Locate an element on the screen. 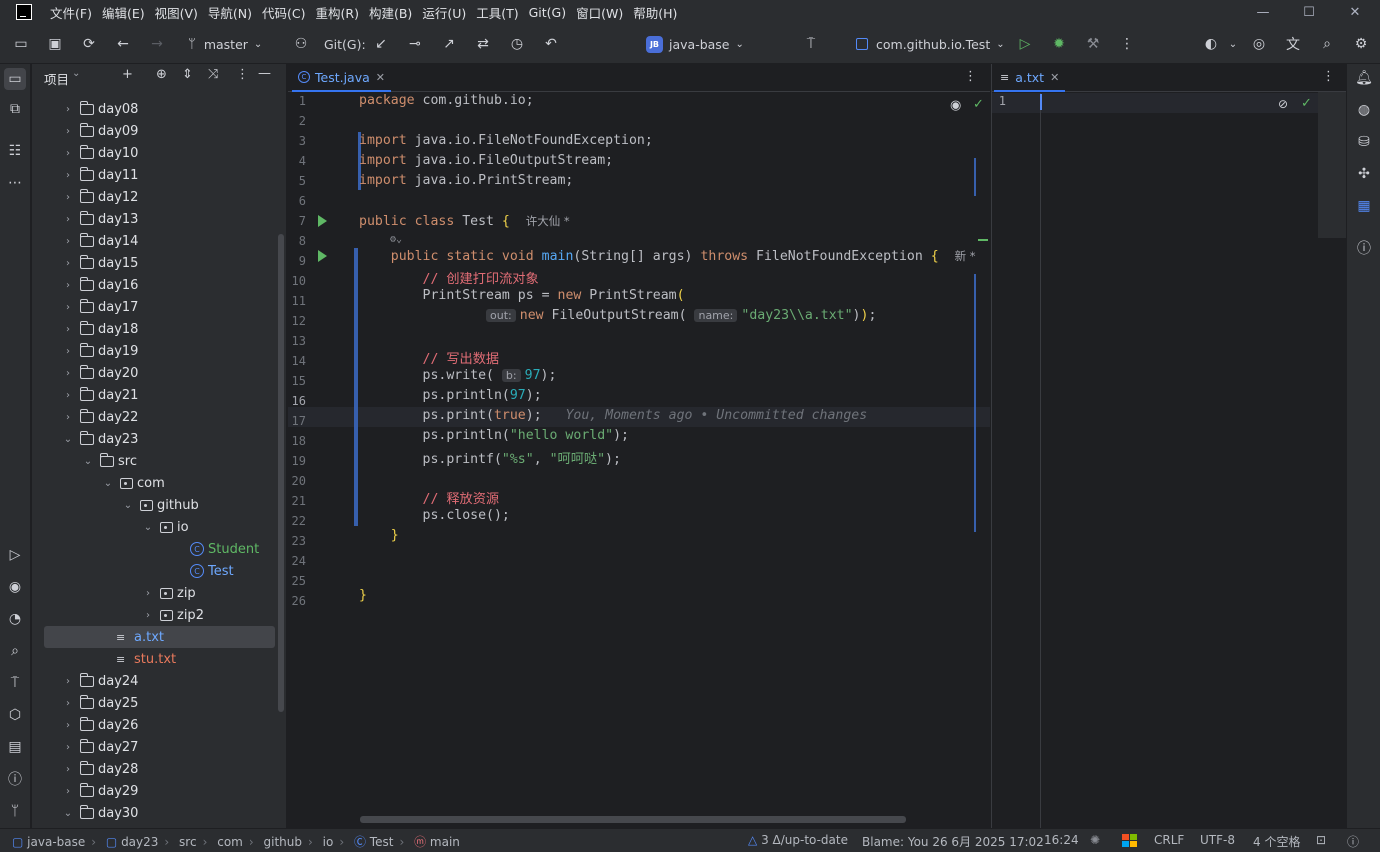  breadcrumb-item: day23 is located at coordinates (139, 842).